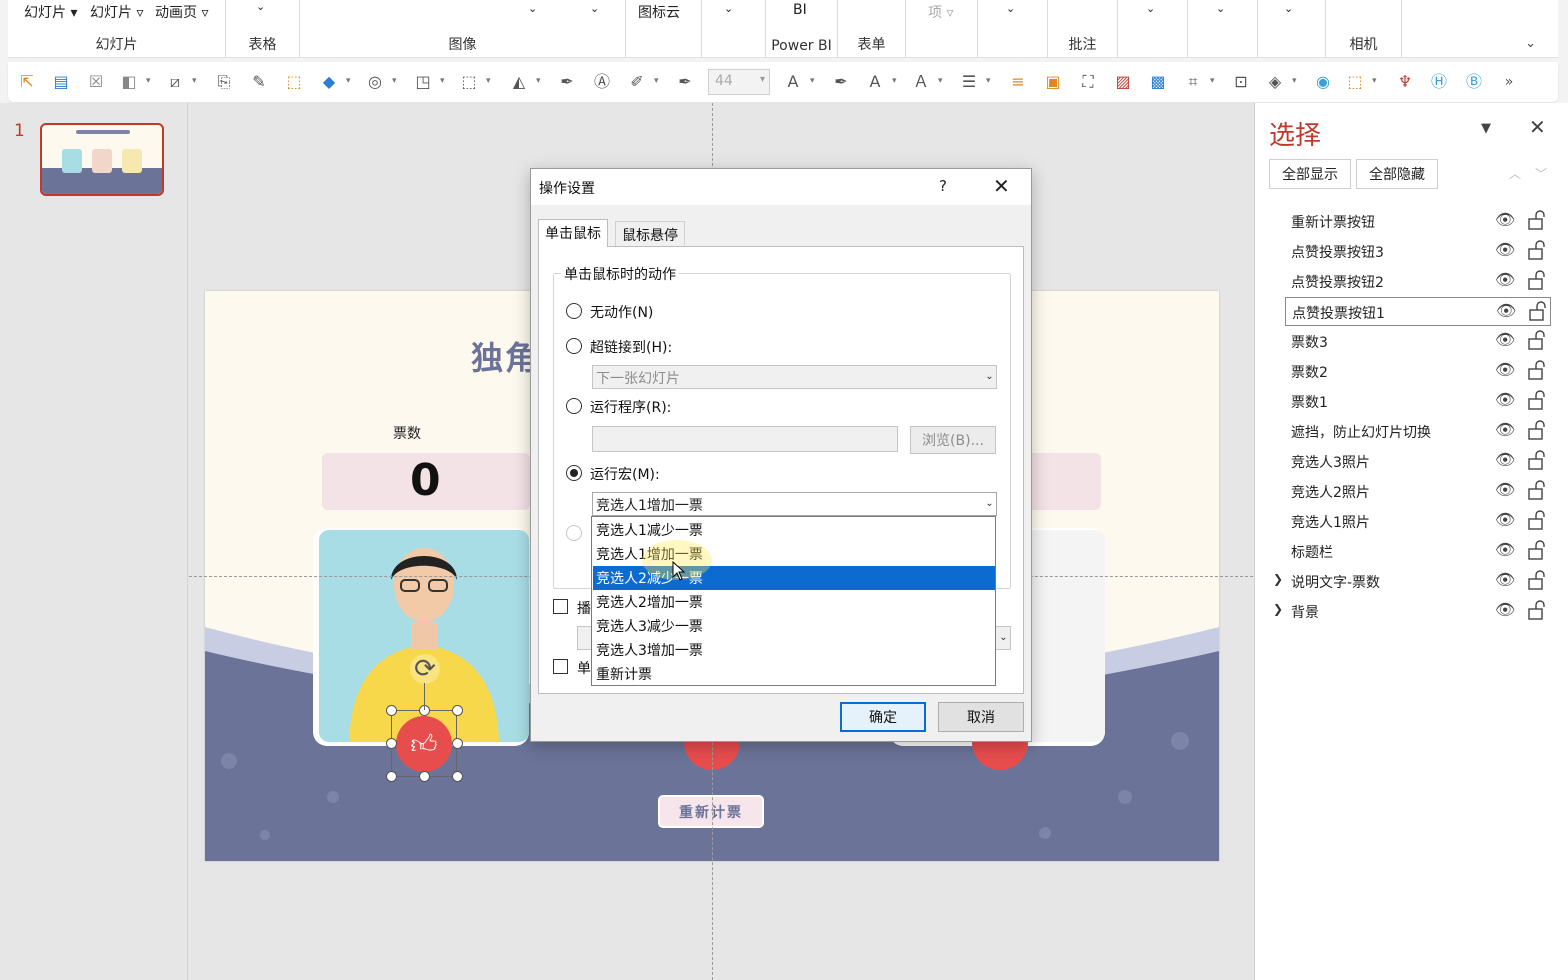 The image size is (1568, 980). I want to click on new-slide-button: 幻灯片 ▾, so click(50, 12).